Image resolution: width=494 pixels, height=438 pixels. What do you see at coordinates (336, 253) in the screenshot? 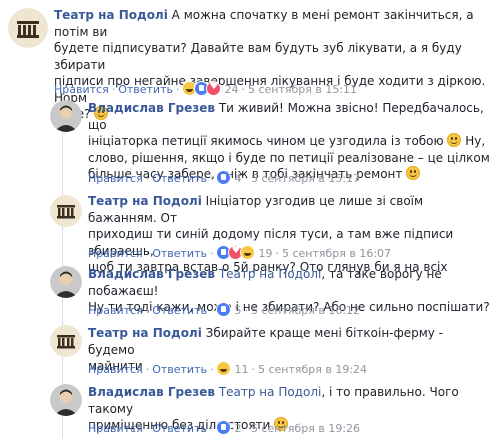
I see `timestamp: 5 сентября в 16:07` at bounding box center [336, 253].